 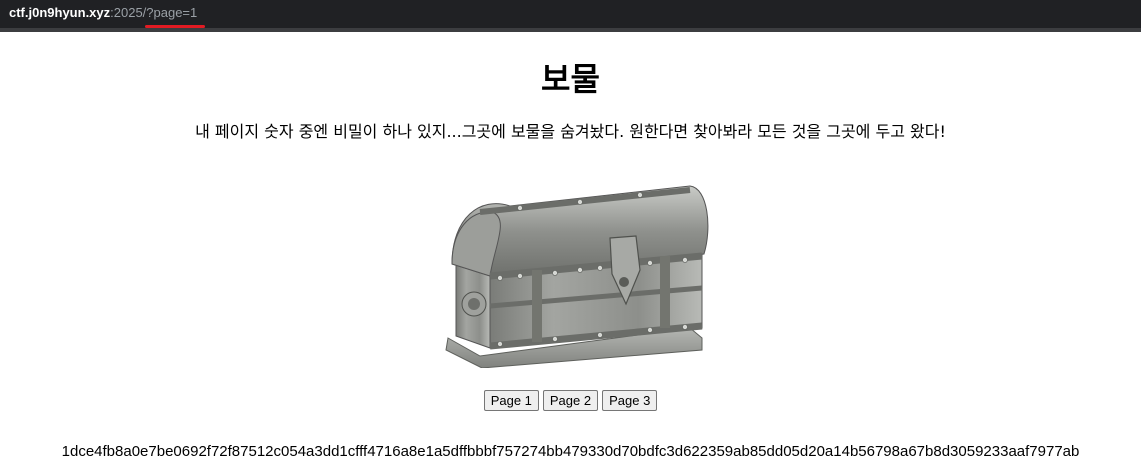 I want to click on url-text: ctf.j0n9hyun.xyz:2025/?page=1, so click(x=103, y=12).